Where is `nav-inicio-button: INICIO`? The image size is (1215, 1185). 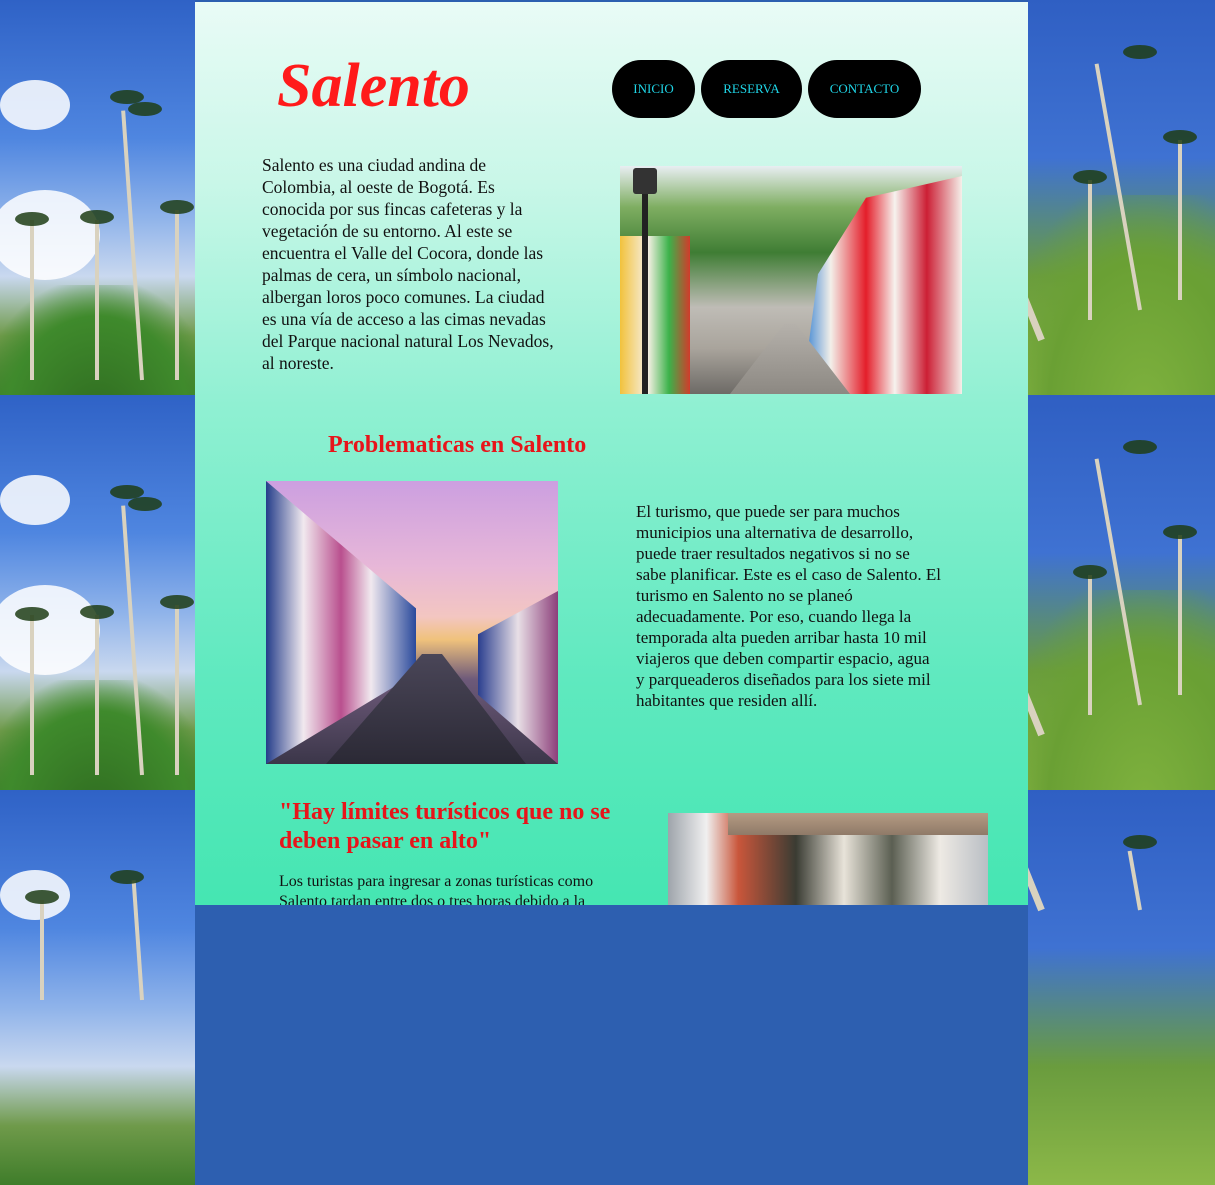
nav-inicio-button: INICIO is located at coordinates (653, 89).